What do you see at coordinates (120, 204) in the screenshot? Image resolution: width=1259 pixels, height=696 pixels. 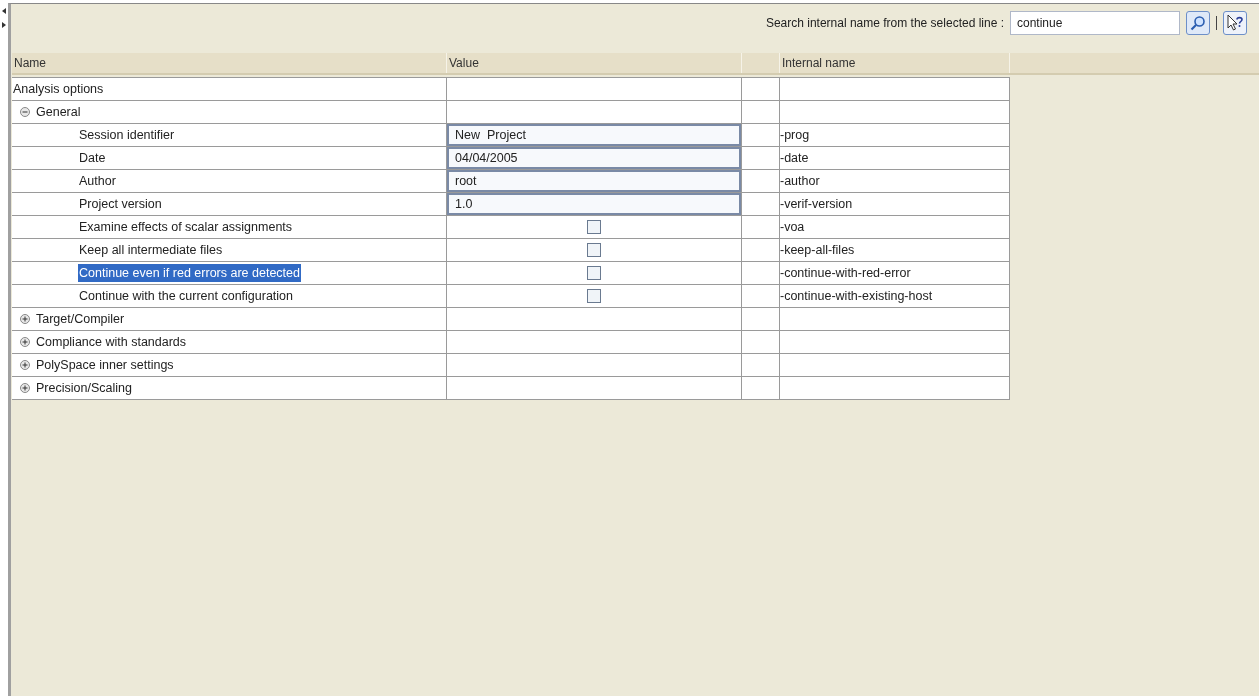 I see `option-label: Project version` at bounding box center [120, 204].